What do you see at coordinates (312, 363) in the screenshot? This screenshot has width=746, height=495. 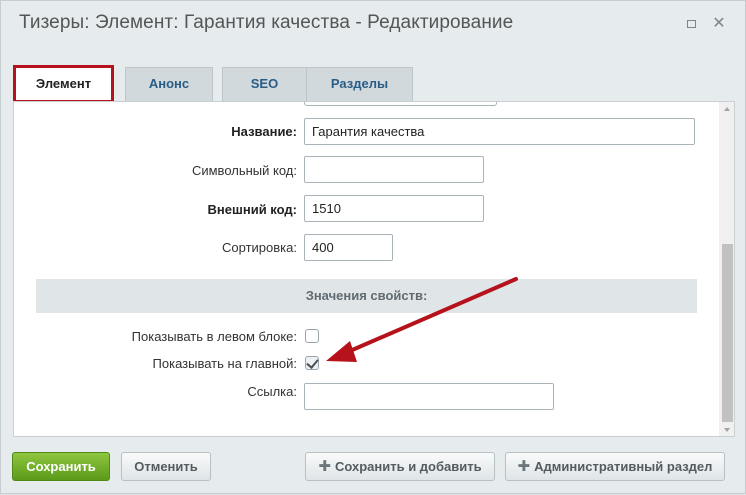 I see `show-main-checkbox` at bounding box center [312, 363].